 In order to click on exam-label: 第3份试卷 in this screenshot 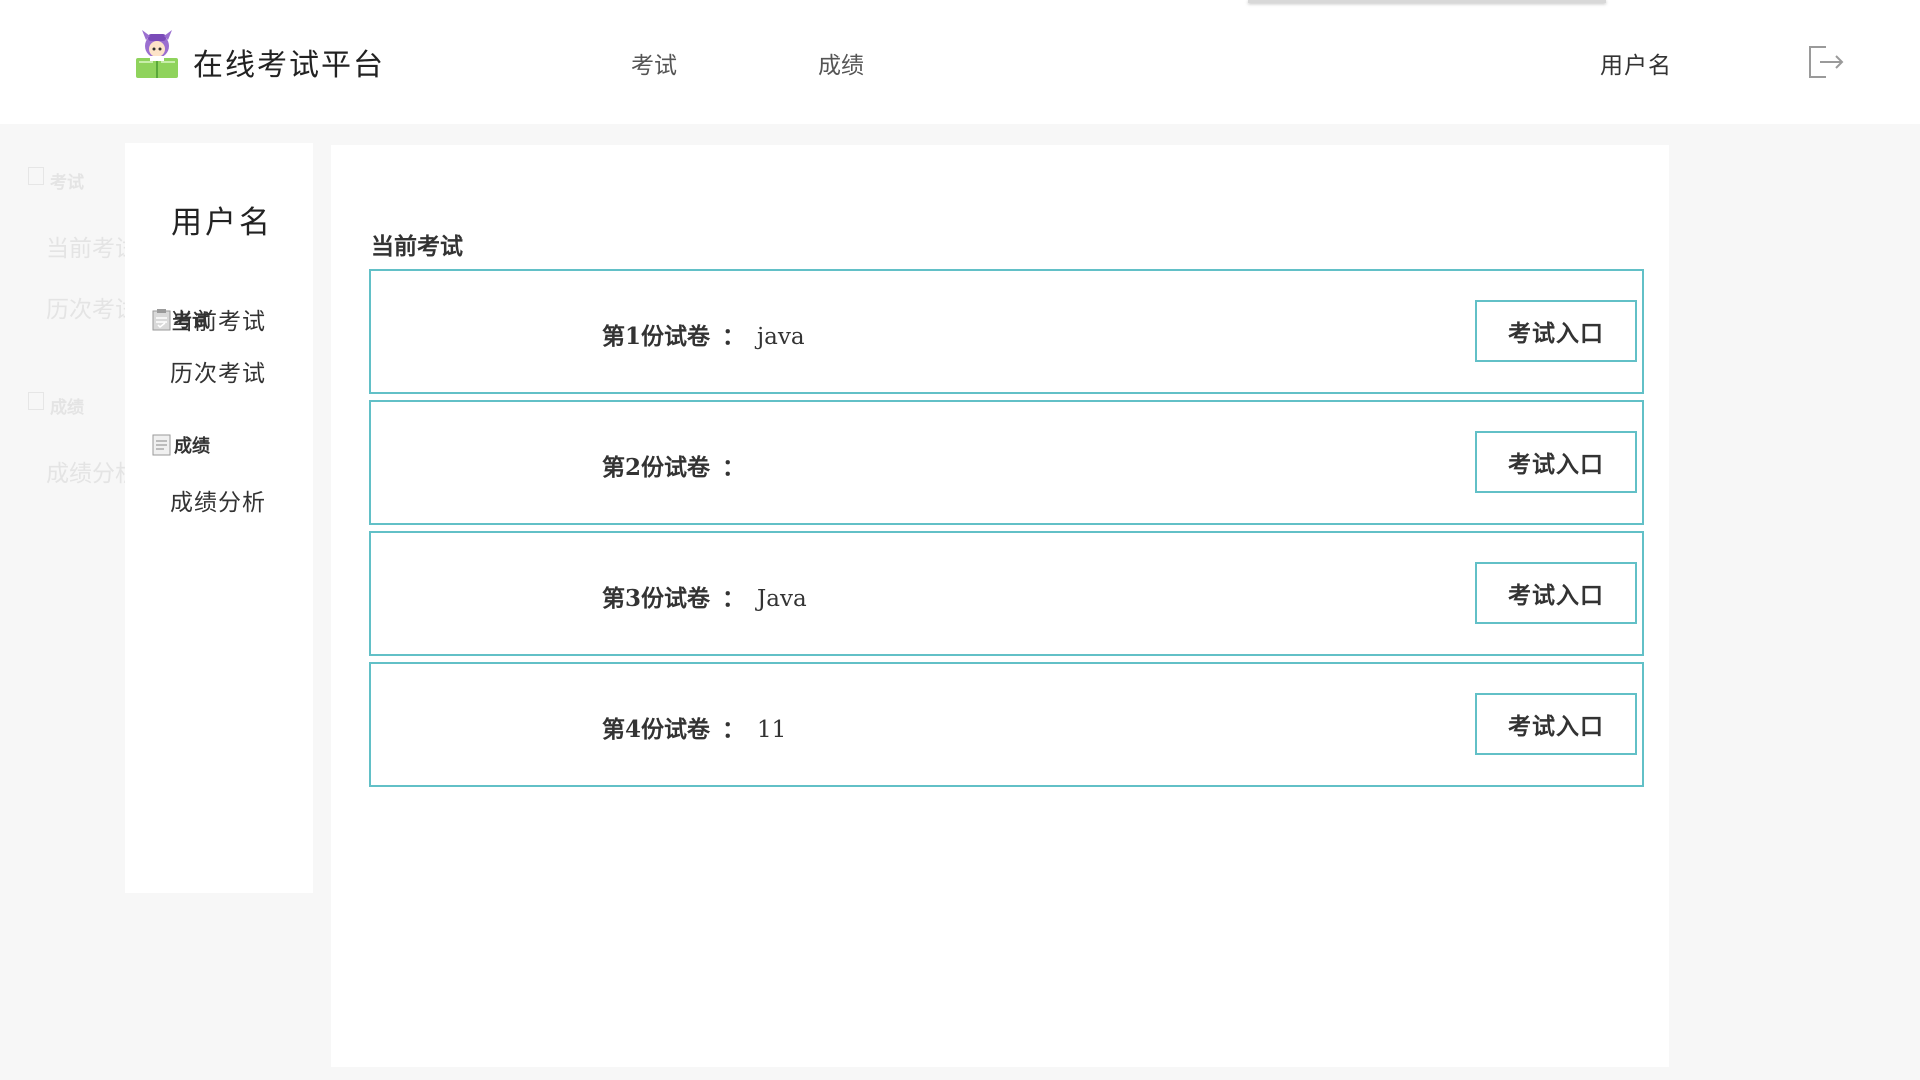, I will do `click(656, 598)`.